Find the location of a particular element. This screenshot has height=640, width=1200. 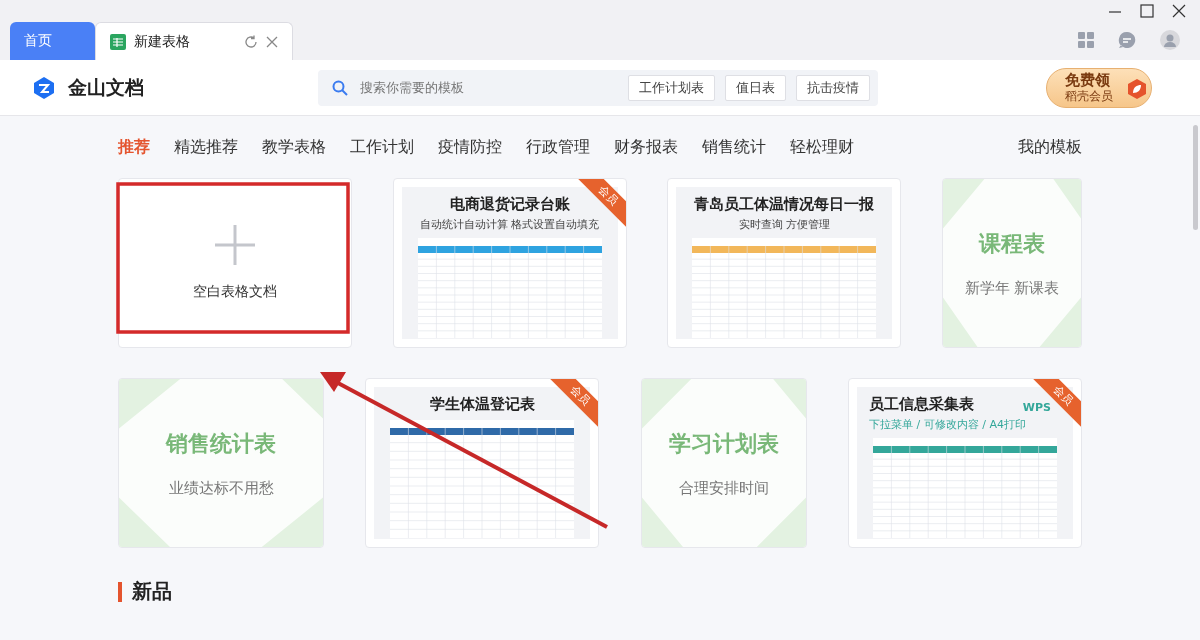

template-card: 课程表 新学年 新课表 is located at coordinates (1011, 263).